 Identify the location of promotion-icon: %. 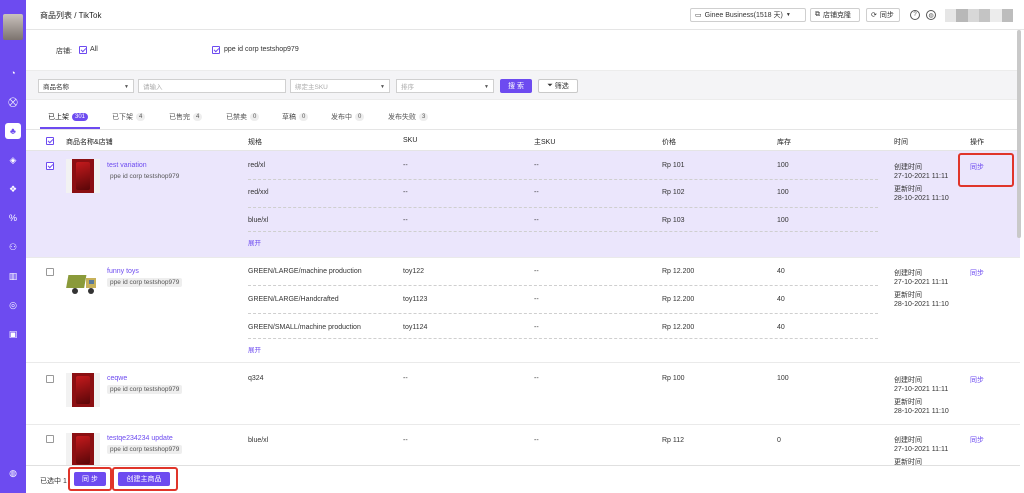
(13, 218).